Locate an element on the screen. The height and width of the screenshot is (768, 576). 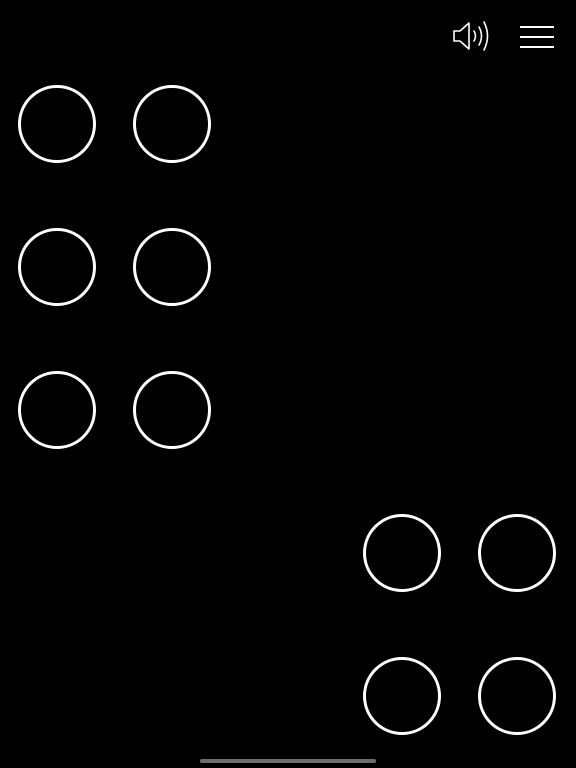
menu-button is located at coordinates (537, 37).